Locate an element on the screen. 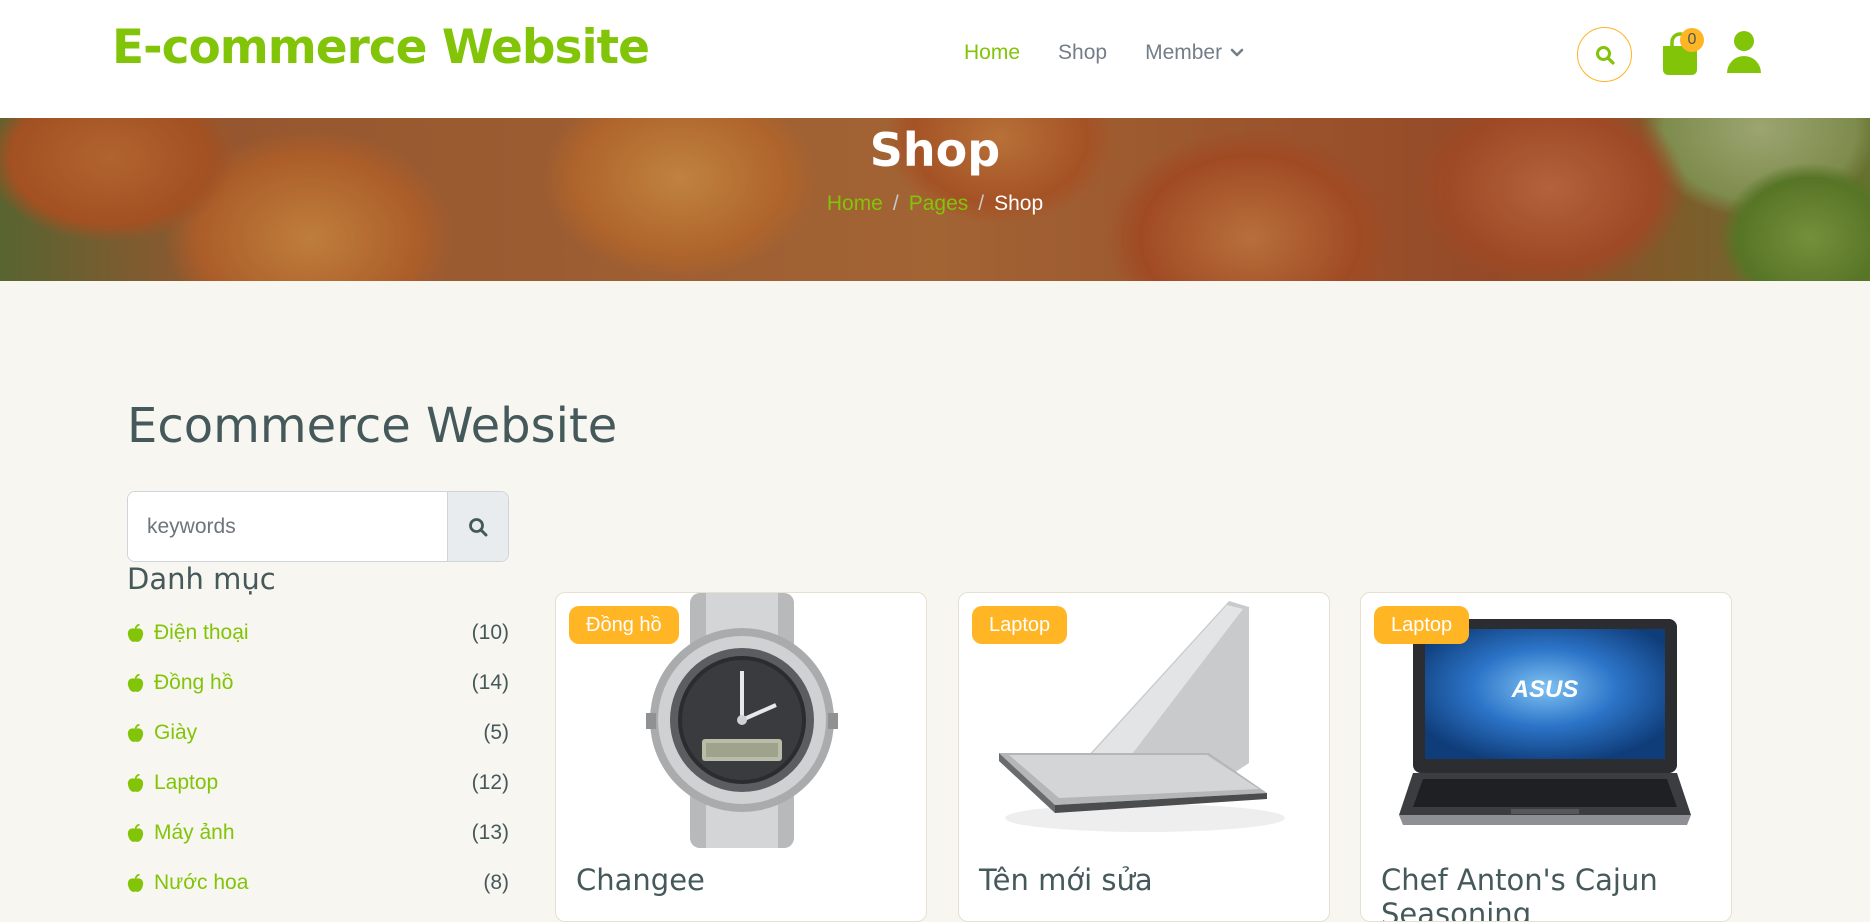 Image resolution: width=1870 pixels, height=922 pixels. product-card: Đồng hồ Changee is located at coordinates (741, 757).